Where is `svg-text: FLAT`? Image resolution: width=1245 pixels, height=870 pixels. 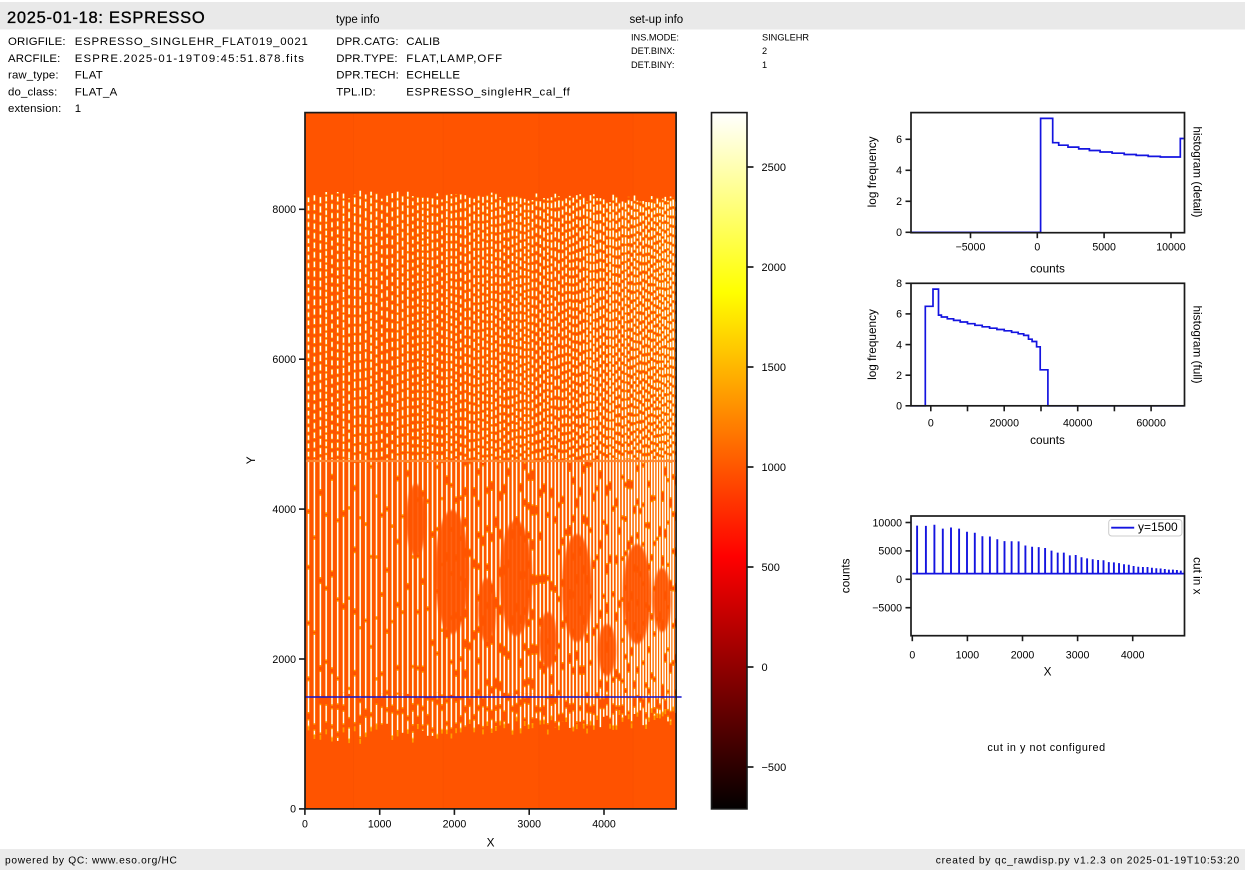
svg-text: FLAT is located at coordinates (89, 76).